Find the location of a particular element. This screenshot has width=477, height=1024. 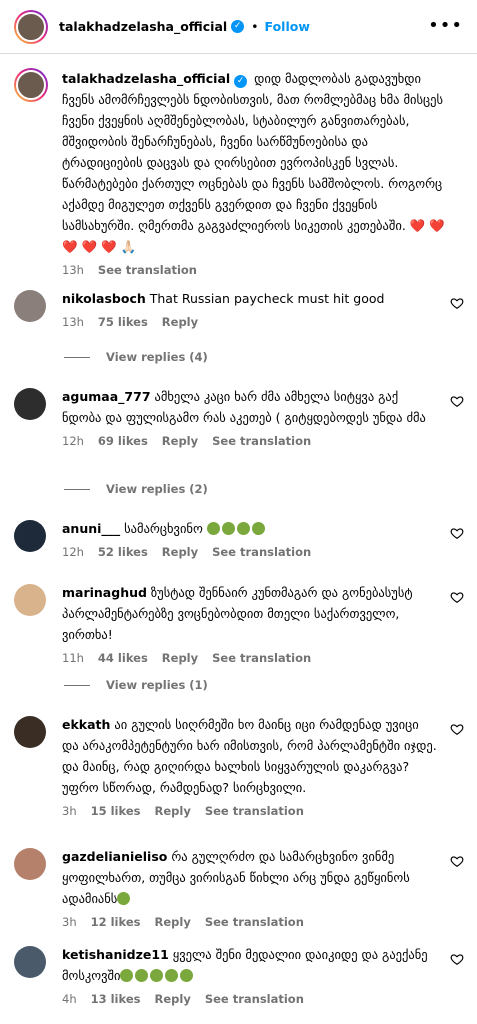

comment-time: 13h is located at coordinates (73, 322).